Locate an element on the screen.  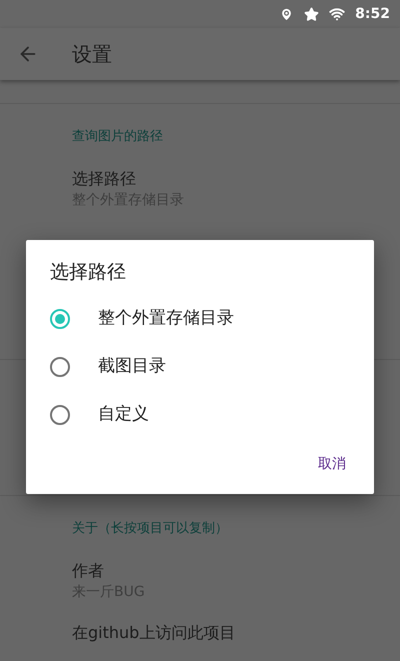
cancel-button: 取消 is located at coordinates (332, 464).